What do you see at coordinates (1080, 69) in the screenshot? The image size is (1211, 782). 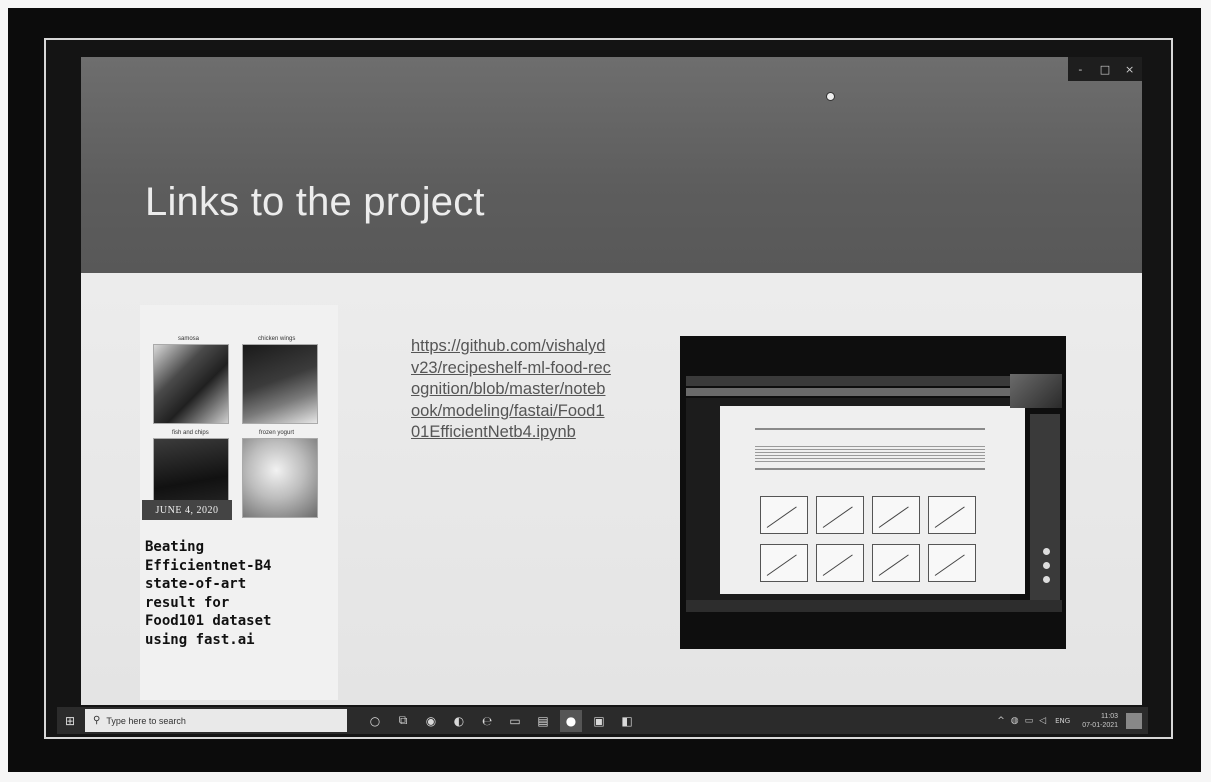 I see `minimize-button: -` at bounding box center [1080, 69].